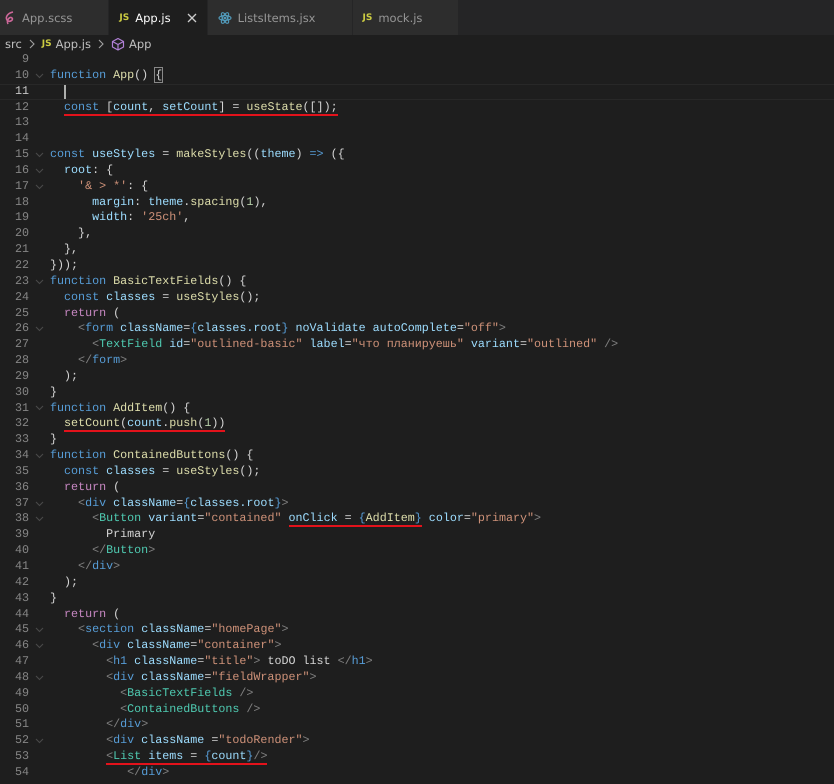 The height and width of the screenshot is (784, 834). I want to click on editor-tab: ListsItems.jsx, so click(280, 17).